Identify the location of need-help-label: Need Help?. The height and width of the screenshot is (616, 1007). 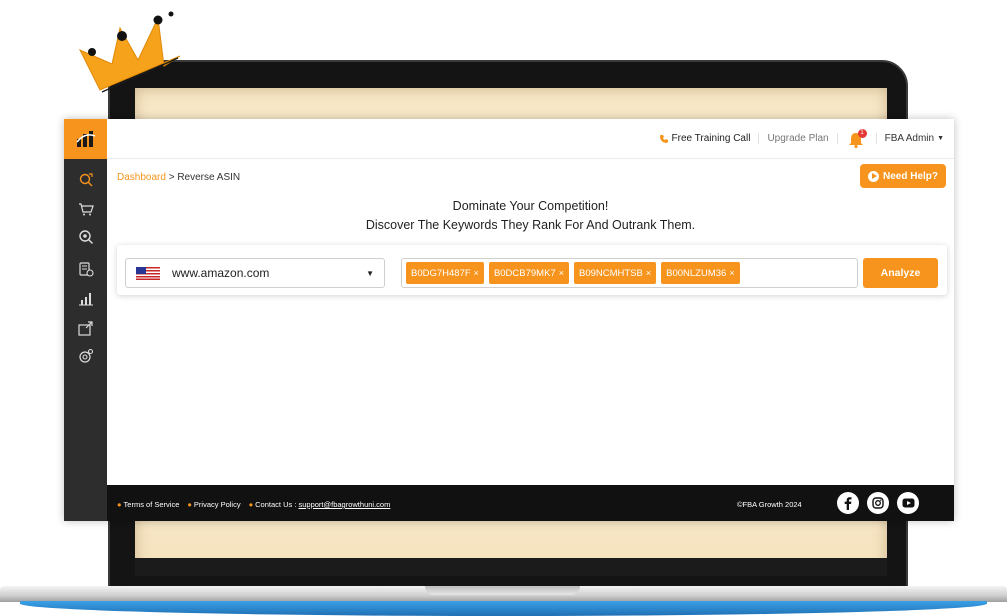
(910, 176).